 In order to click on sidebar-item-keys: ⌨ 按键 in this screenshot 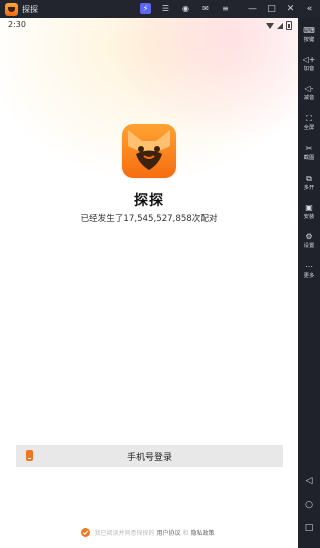, I will do `click(309, 35)`.